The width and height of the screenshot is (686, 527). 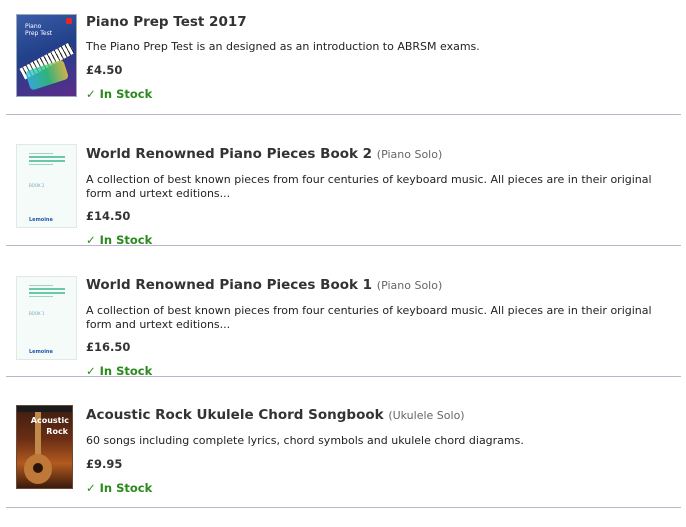 What do you see at coordinates (104, 463) in the screenshot?
I see `product-price: £9.95` at bounding box center [104, 463].